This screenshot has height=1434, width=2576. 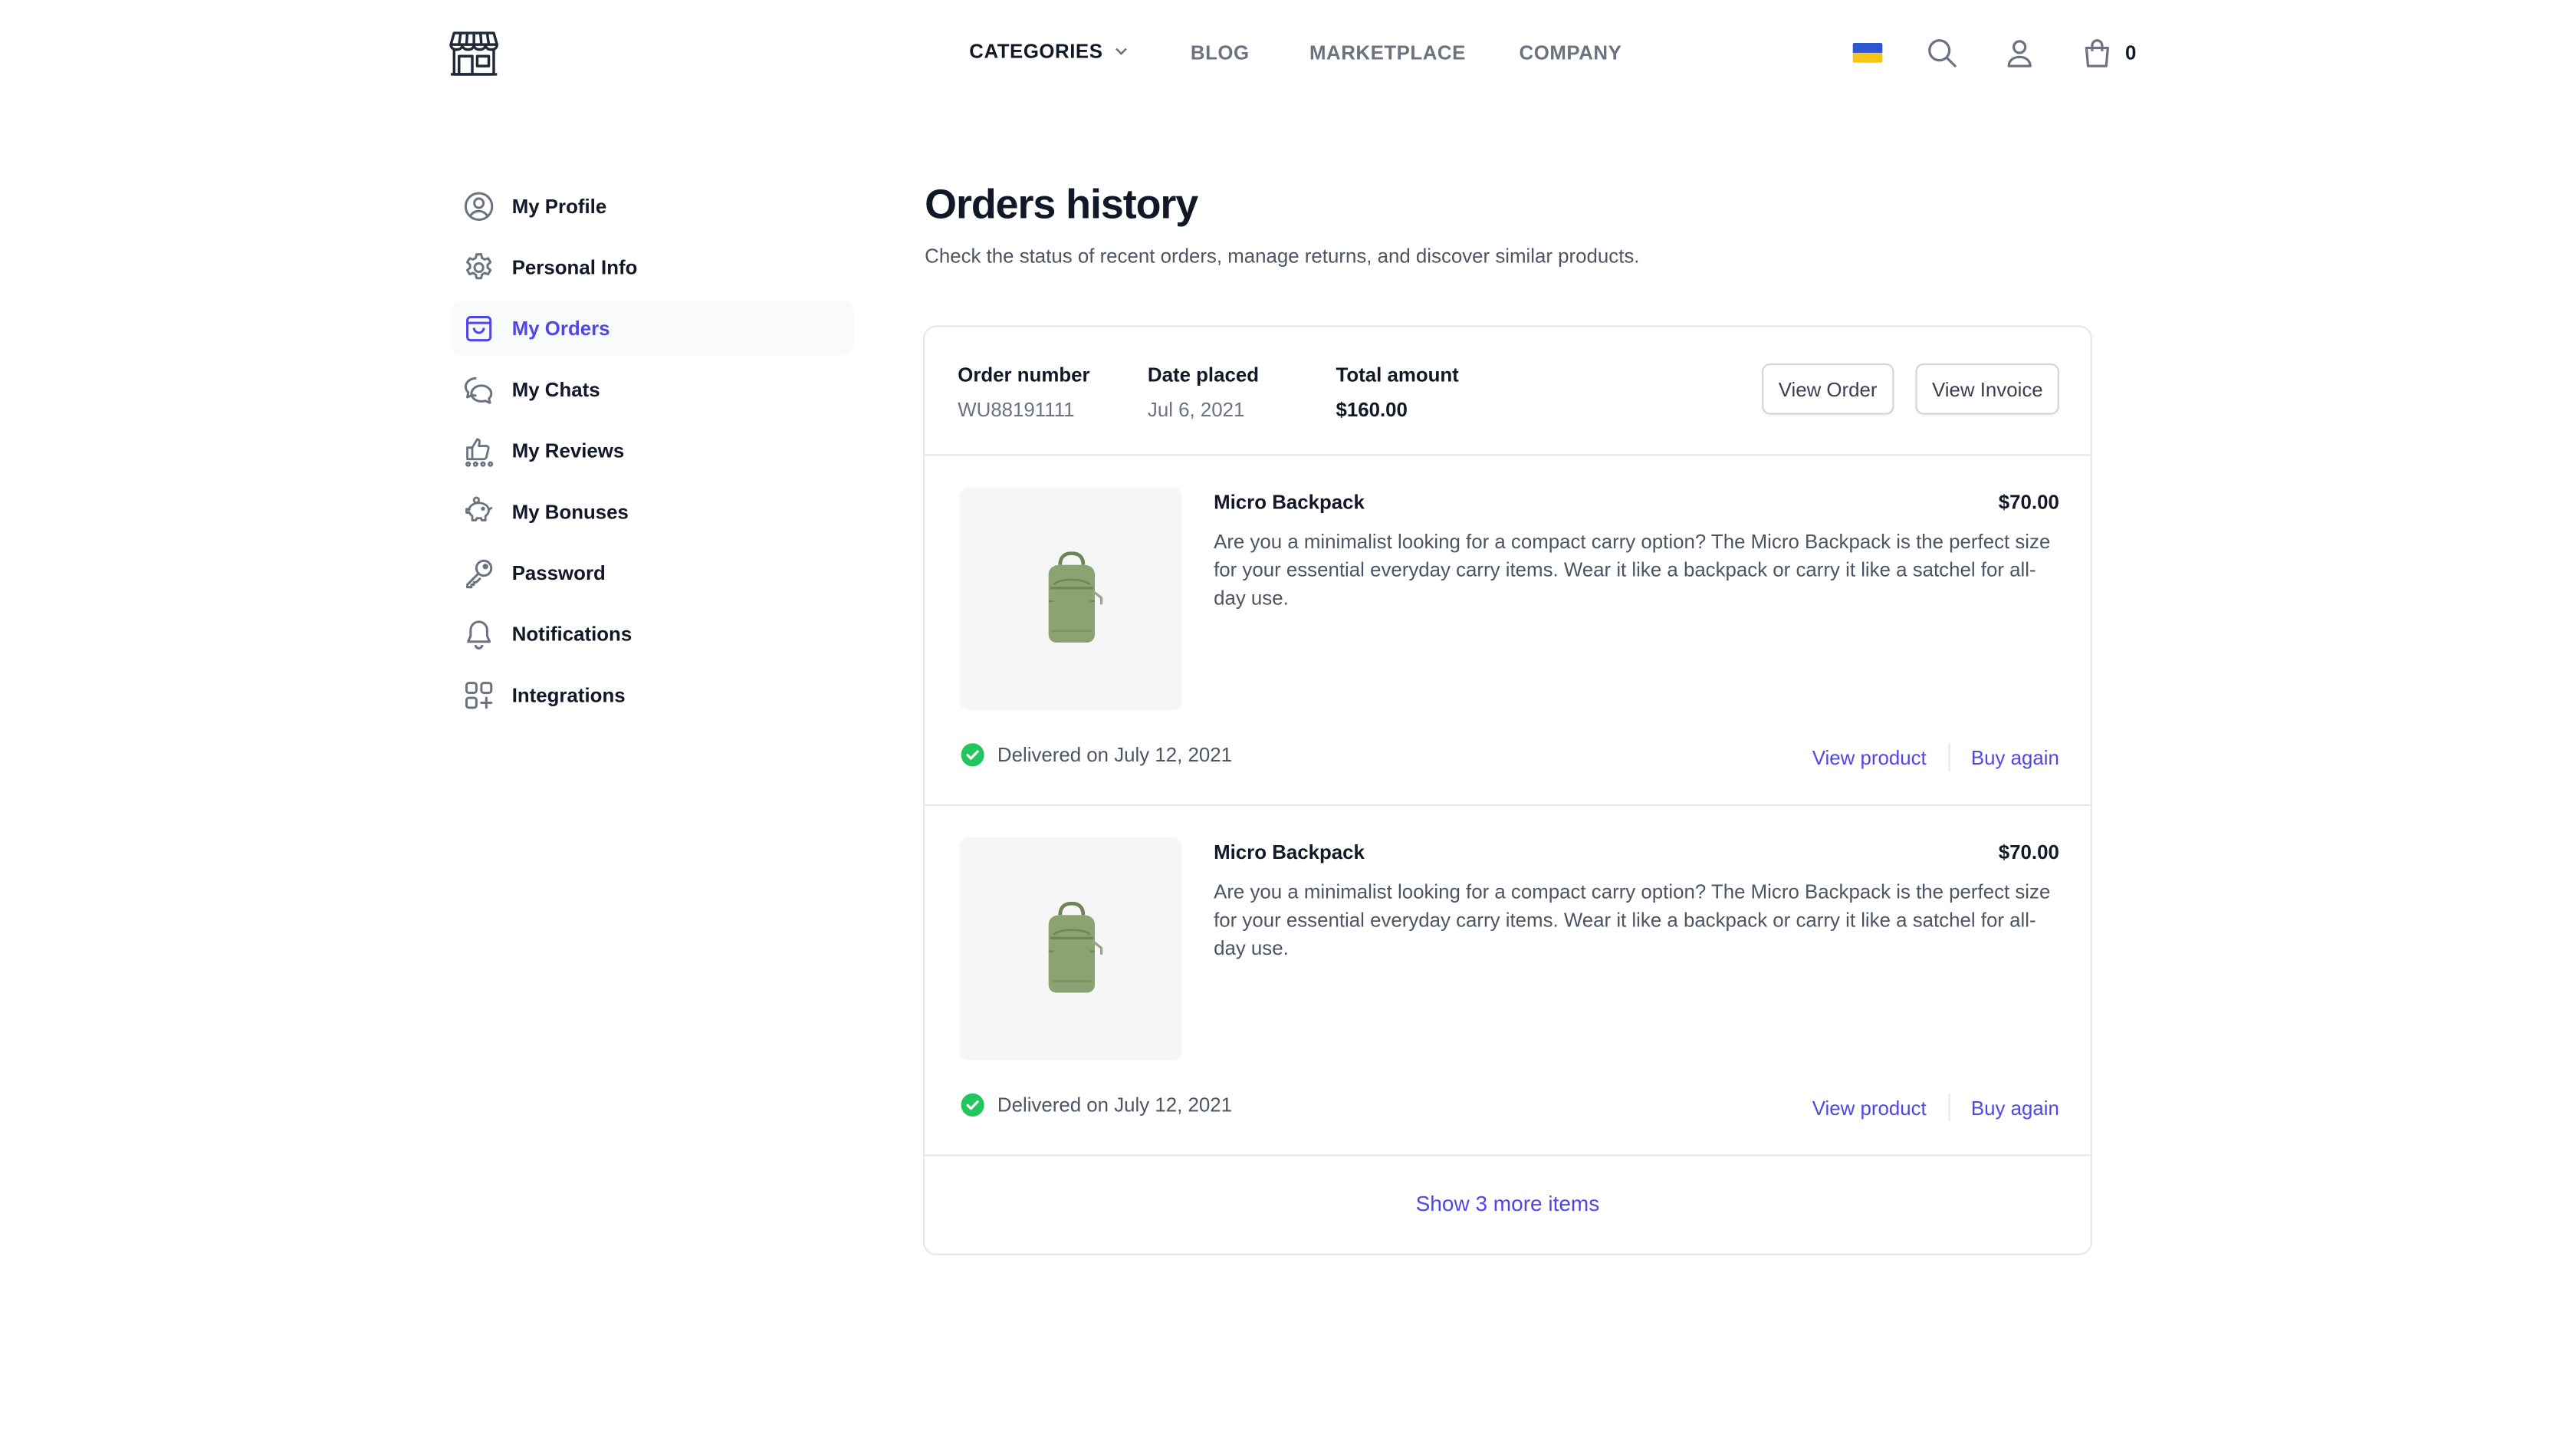 What do you see at coordinates (1397, 374) in the screenshot?
I see `total-amount-label: Total amount` at bounding box center [1397, 374].